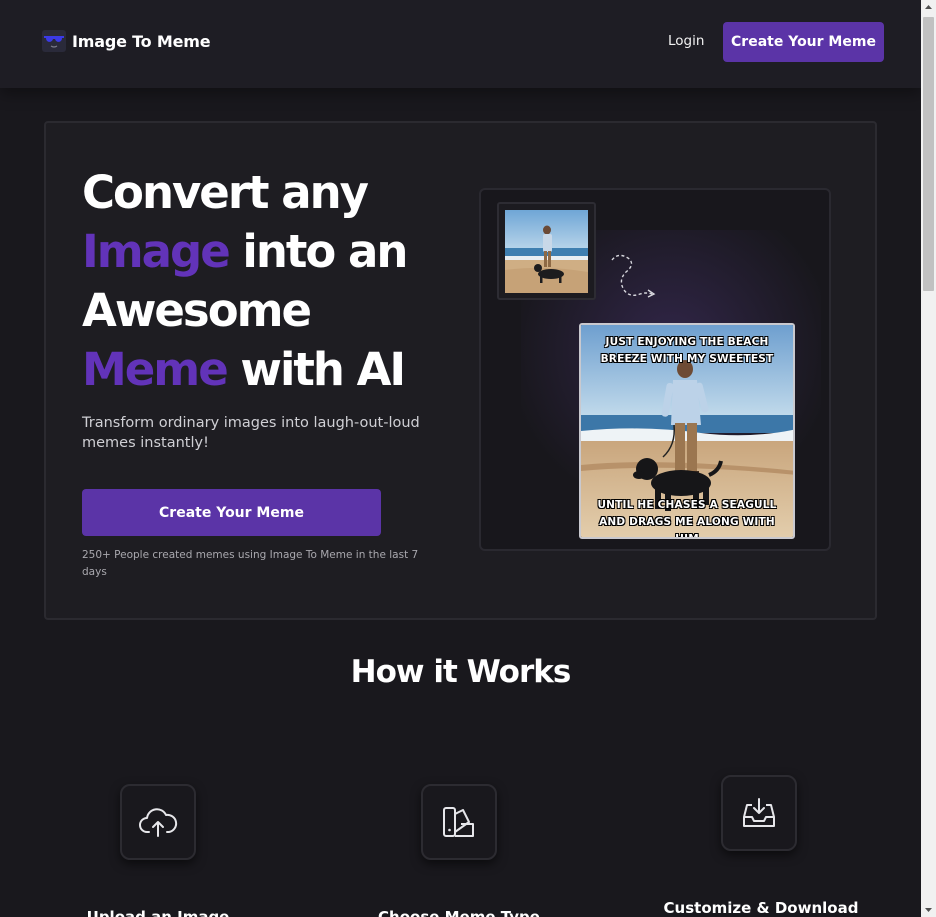 The height and width of the screenshot is (917, 936). What do you see at coordinates (156, 251) in the screenshot?
I see `headline-accent-image: Image` at bounding box center [156, 251].